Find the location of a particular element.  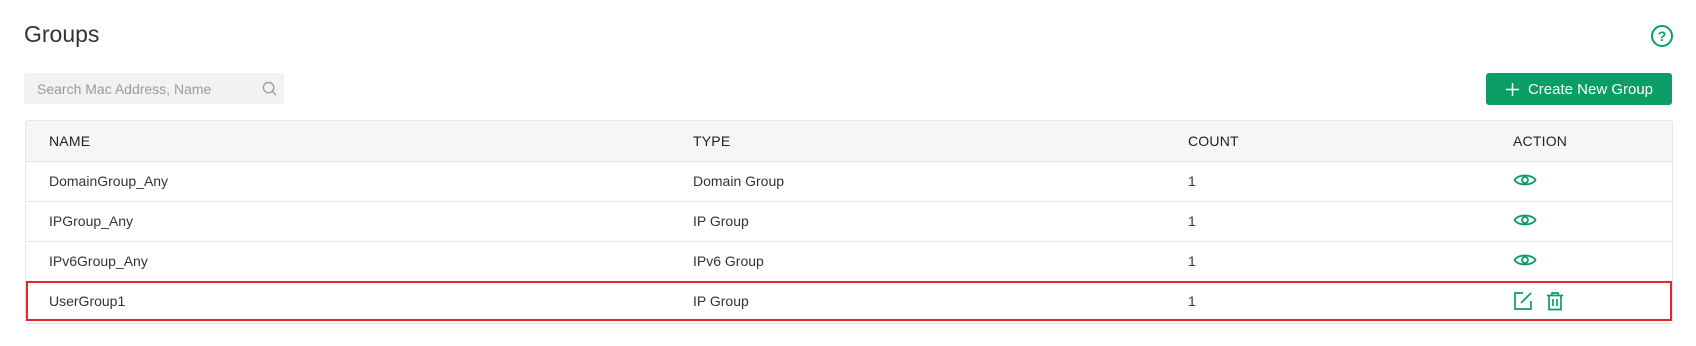

column-header-type: TYPE is located at coordinates (712, 140).